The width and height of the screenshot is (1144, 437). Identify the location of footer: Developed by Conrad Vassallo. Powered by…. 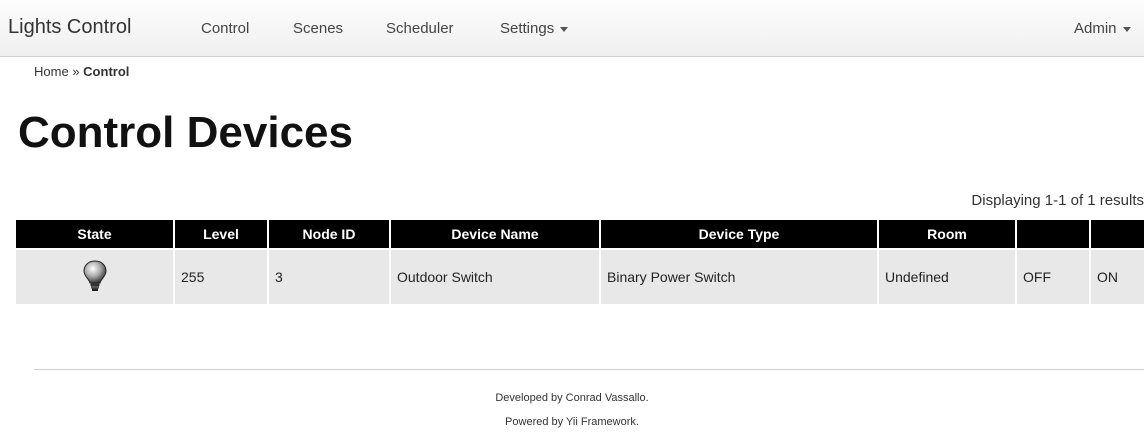
(589, 398).